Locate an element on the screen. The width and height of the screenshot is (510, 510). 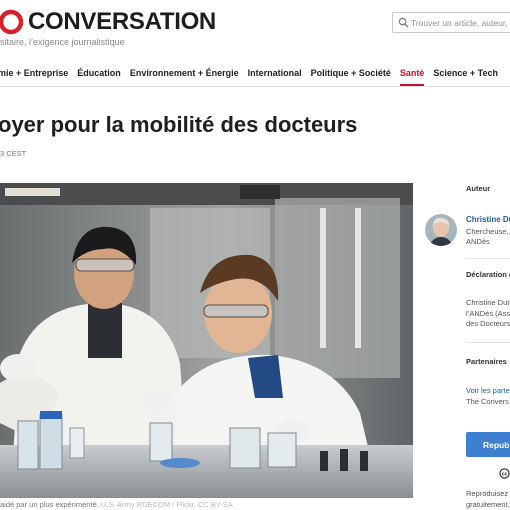
logo-wordmark: CONVERSATION is located at coordinates (122, 21).